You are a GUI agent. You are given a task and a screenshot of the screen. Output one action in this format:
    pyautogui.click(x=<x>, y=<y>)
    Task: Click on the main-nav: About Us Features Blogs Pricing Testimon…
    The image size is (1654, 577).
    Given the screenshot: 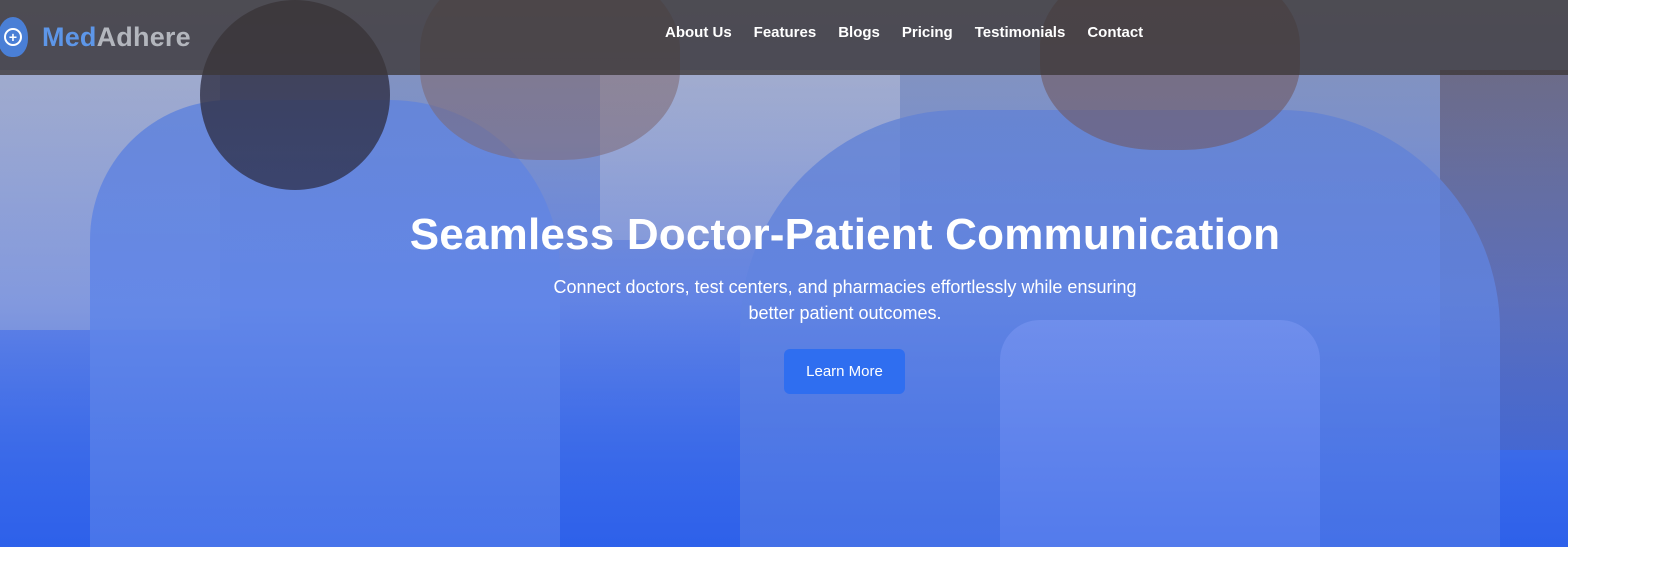 What is the action you would take?
    pyautogui.click(x=915, y=32)
    